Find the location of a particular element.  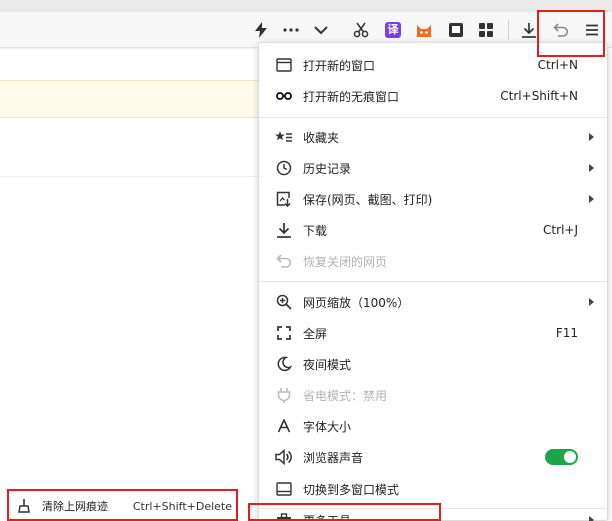

plug-icon is located at coordinates (284, 395).